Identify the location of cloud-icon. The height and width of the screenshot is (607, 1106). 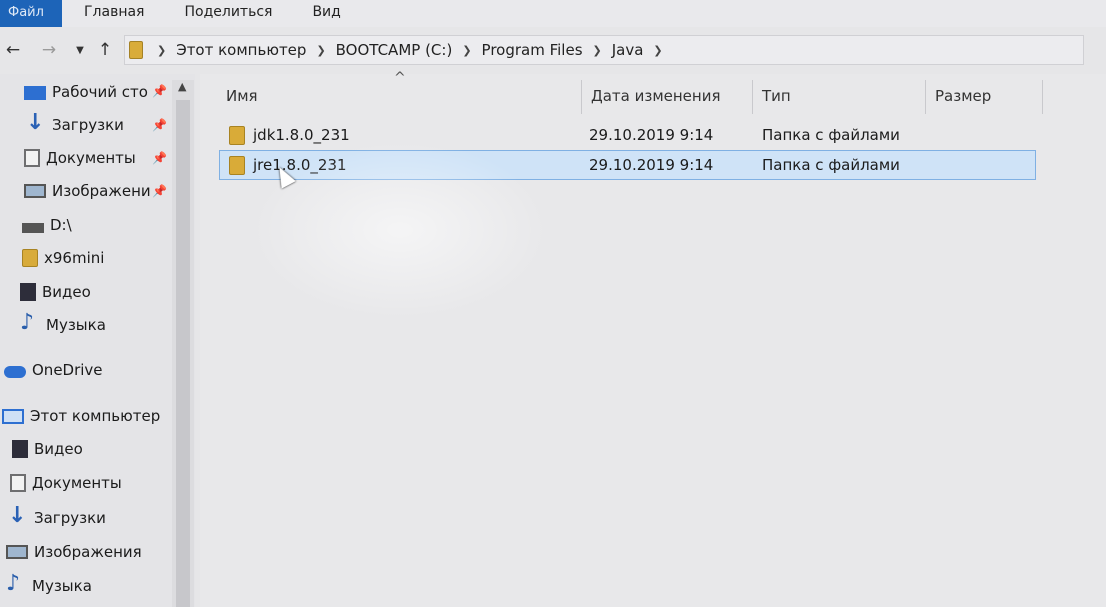
(15, 371).